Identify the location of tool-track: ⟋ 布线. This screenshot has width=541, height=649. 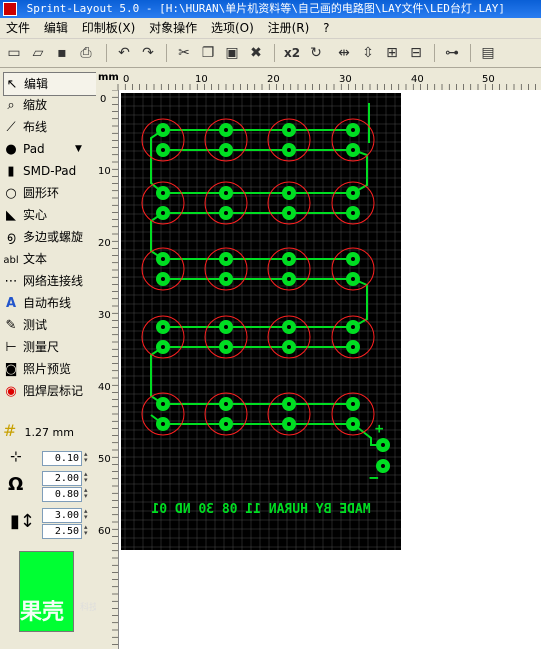
(49, 127).